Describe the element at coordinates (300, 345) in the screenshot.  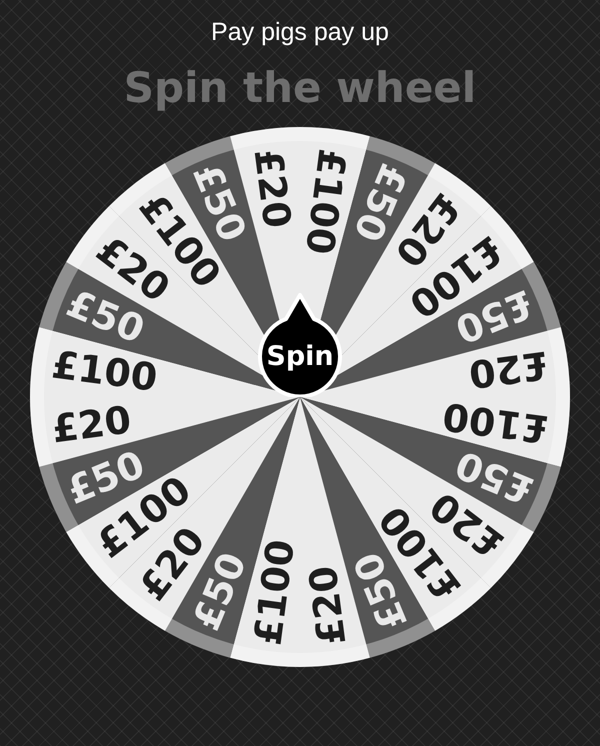
I see `spin-button: Spin` at that location.